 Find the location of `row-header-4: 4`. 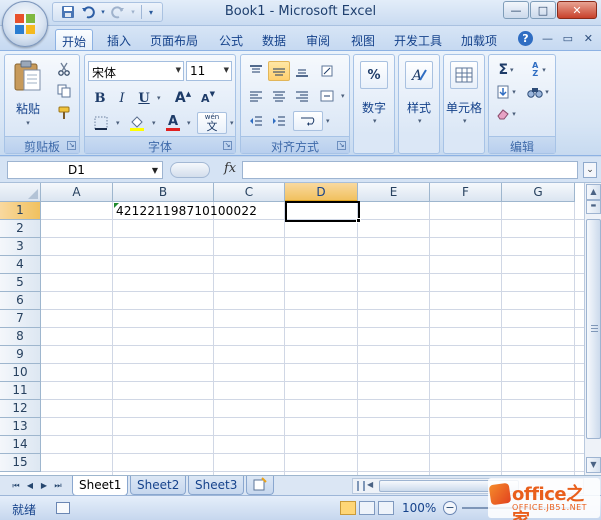

row-header-4: 4 is located at coordinates (20, 265).